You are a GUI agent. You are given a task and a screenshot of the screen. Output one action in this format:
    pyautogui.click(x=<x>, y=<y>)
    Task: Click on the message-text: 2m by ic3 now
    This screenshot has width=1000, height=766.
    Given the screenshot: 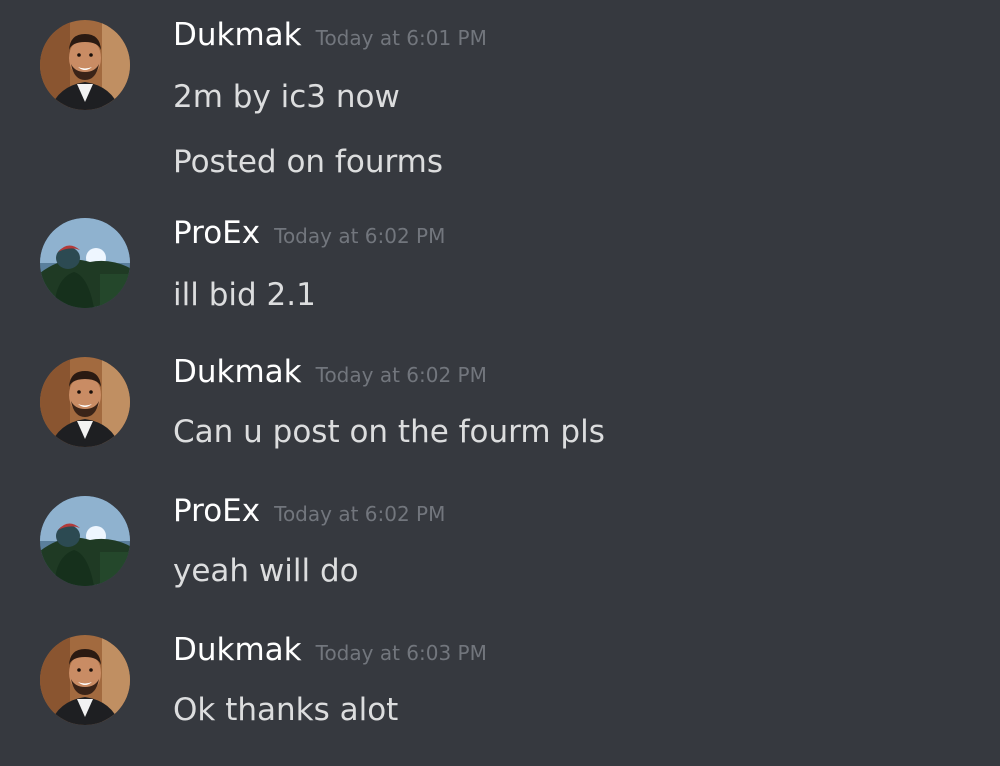 What is the action you would take?
    pyautogui.click(x=286, y=97)
    